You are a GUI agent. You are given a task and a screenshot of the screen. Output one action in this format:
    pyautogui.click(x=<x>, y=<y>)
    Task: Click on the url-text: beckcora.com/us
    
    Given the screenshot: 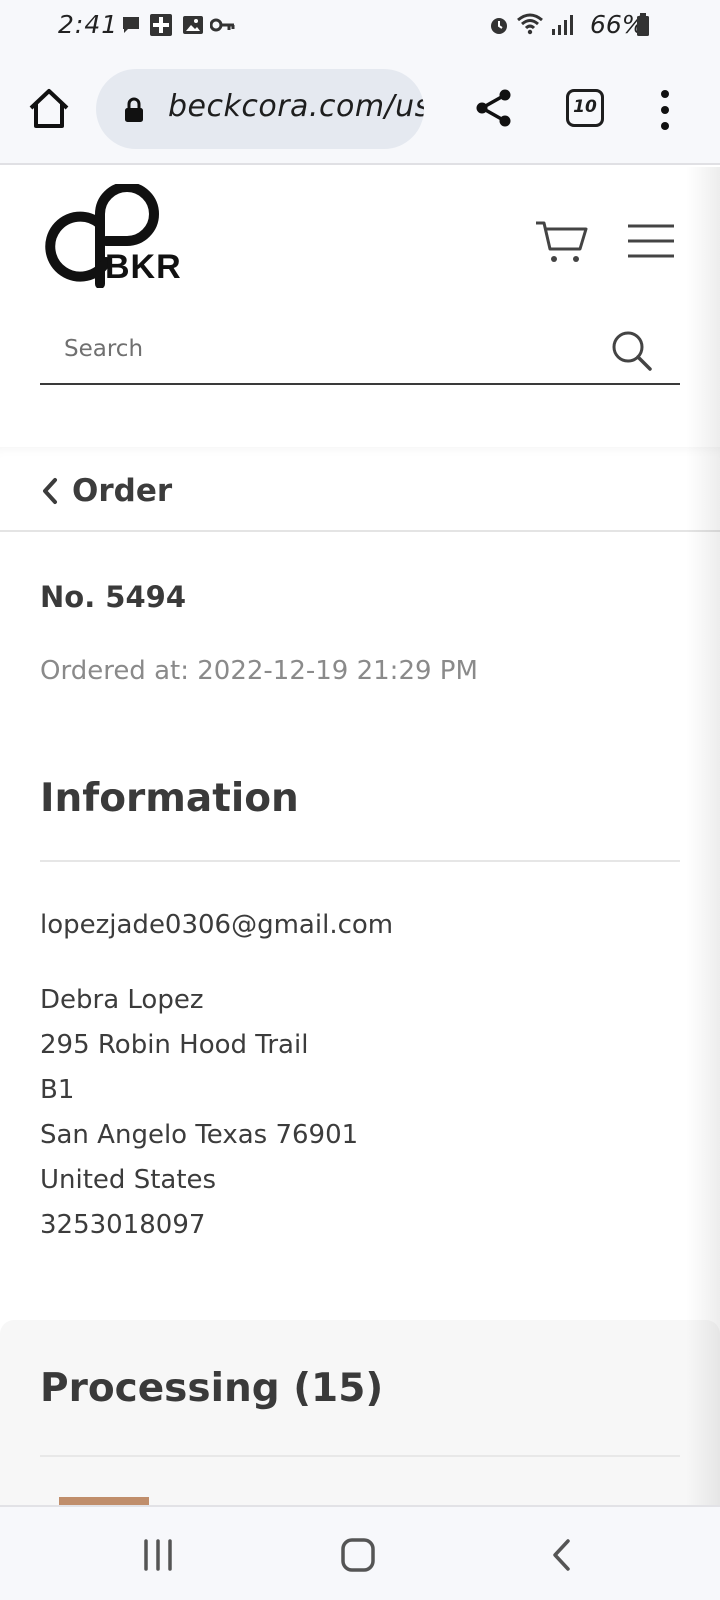 What is the action you would take?
    pyautogui.click(x=296, y=106)
    